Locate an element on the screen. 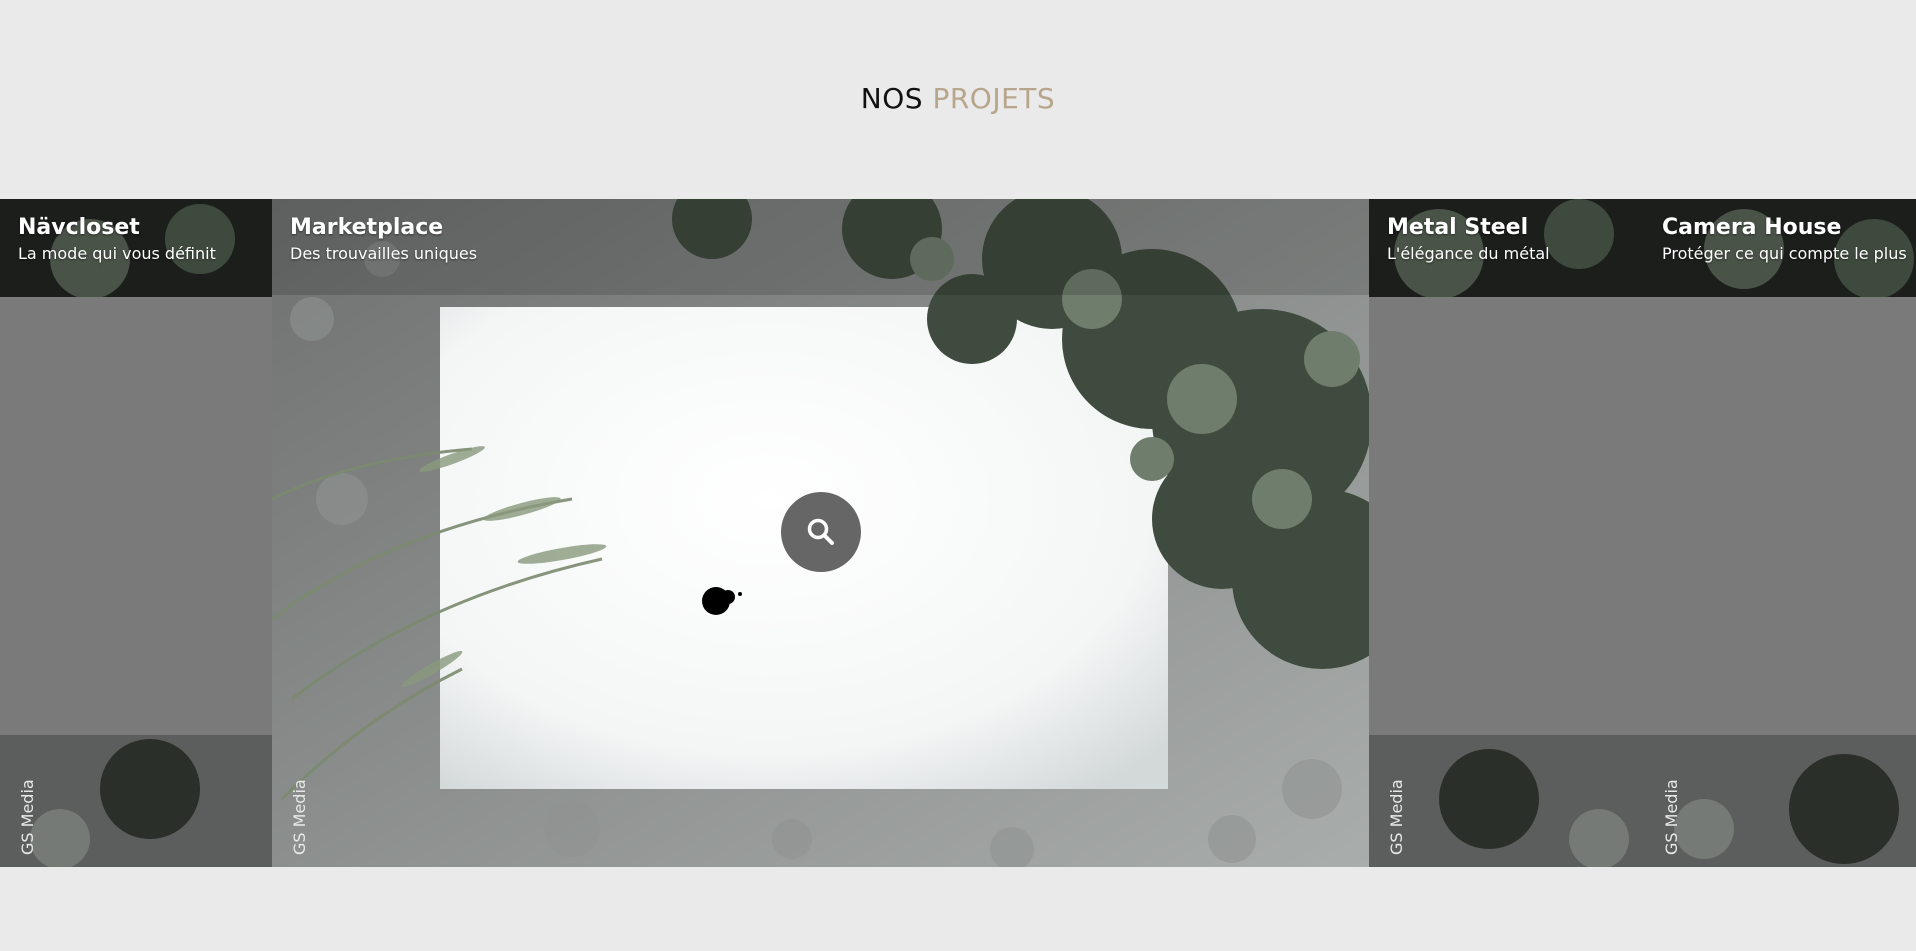  zoom-button is located at coordinates (821, 532).